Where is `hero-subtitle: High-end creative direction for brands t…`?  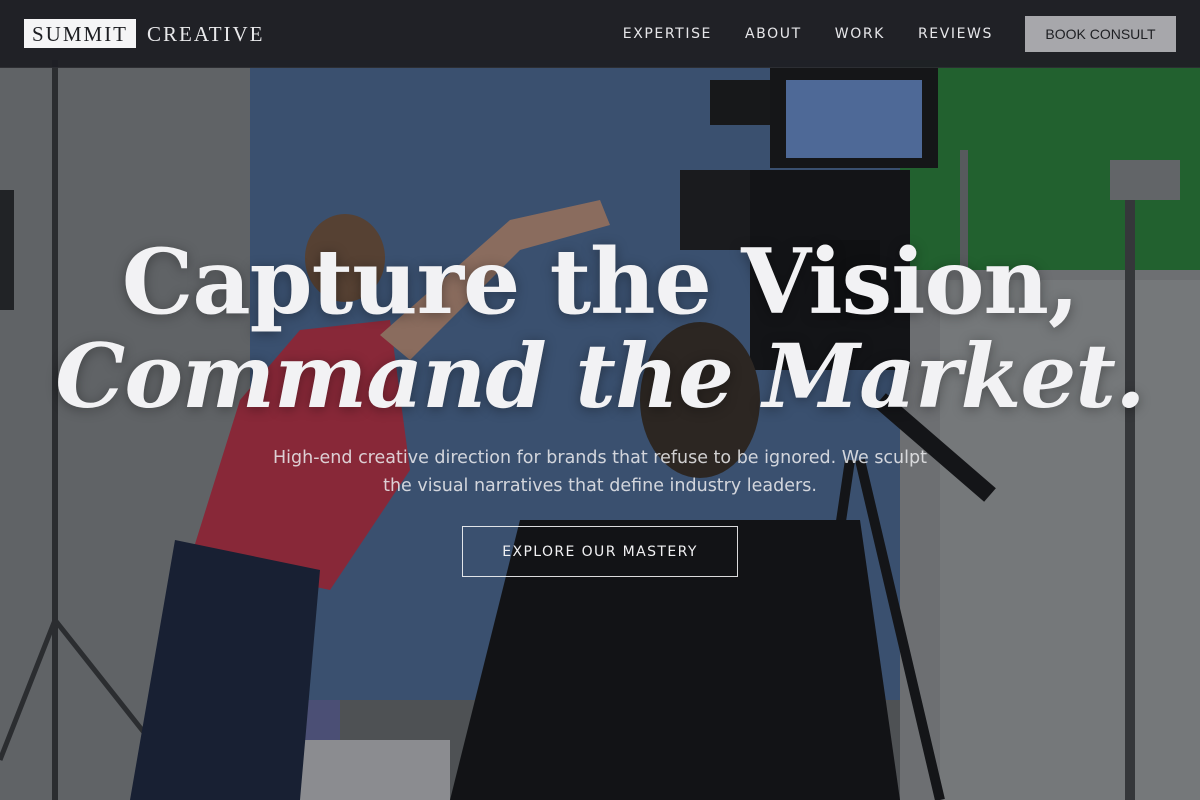 hero-subtitle: High-end creative direction for brands t… is located at coordinates (600, 472).